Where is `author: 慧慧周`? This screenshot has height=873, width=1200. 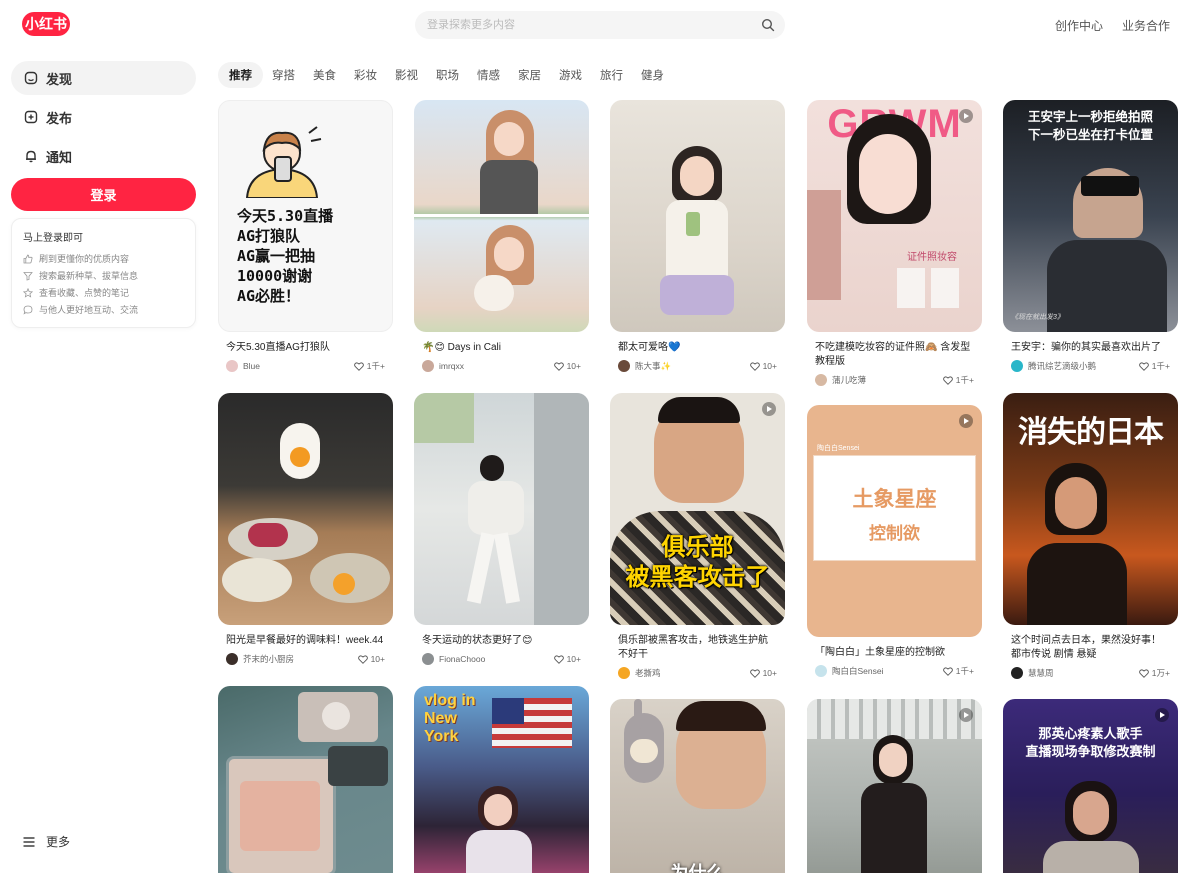
author: 慧慧周 is located at coordinates (1032, 673).